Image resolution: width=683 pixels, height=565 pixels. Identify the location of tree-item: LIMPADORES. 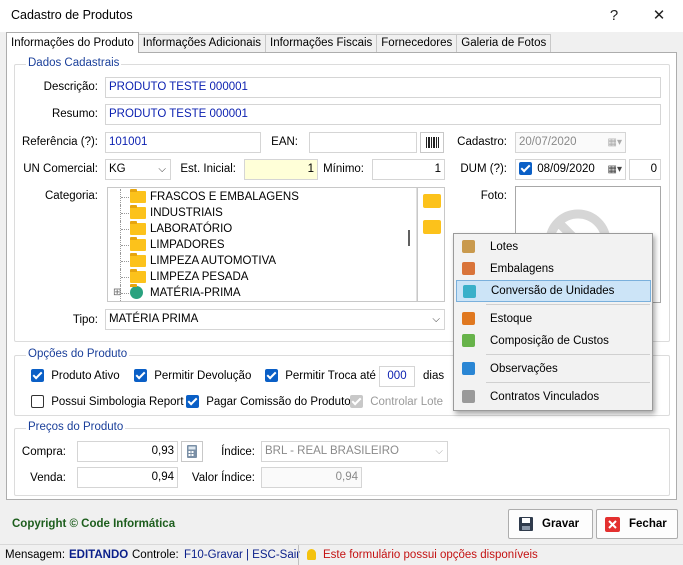
(276, 245).